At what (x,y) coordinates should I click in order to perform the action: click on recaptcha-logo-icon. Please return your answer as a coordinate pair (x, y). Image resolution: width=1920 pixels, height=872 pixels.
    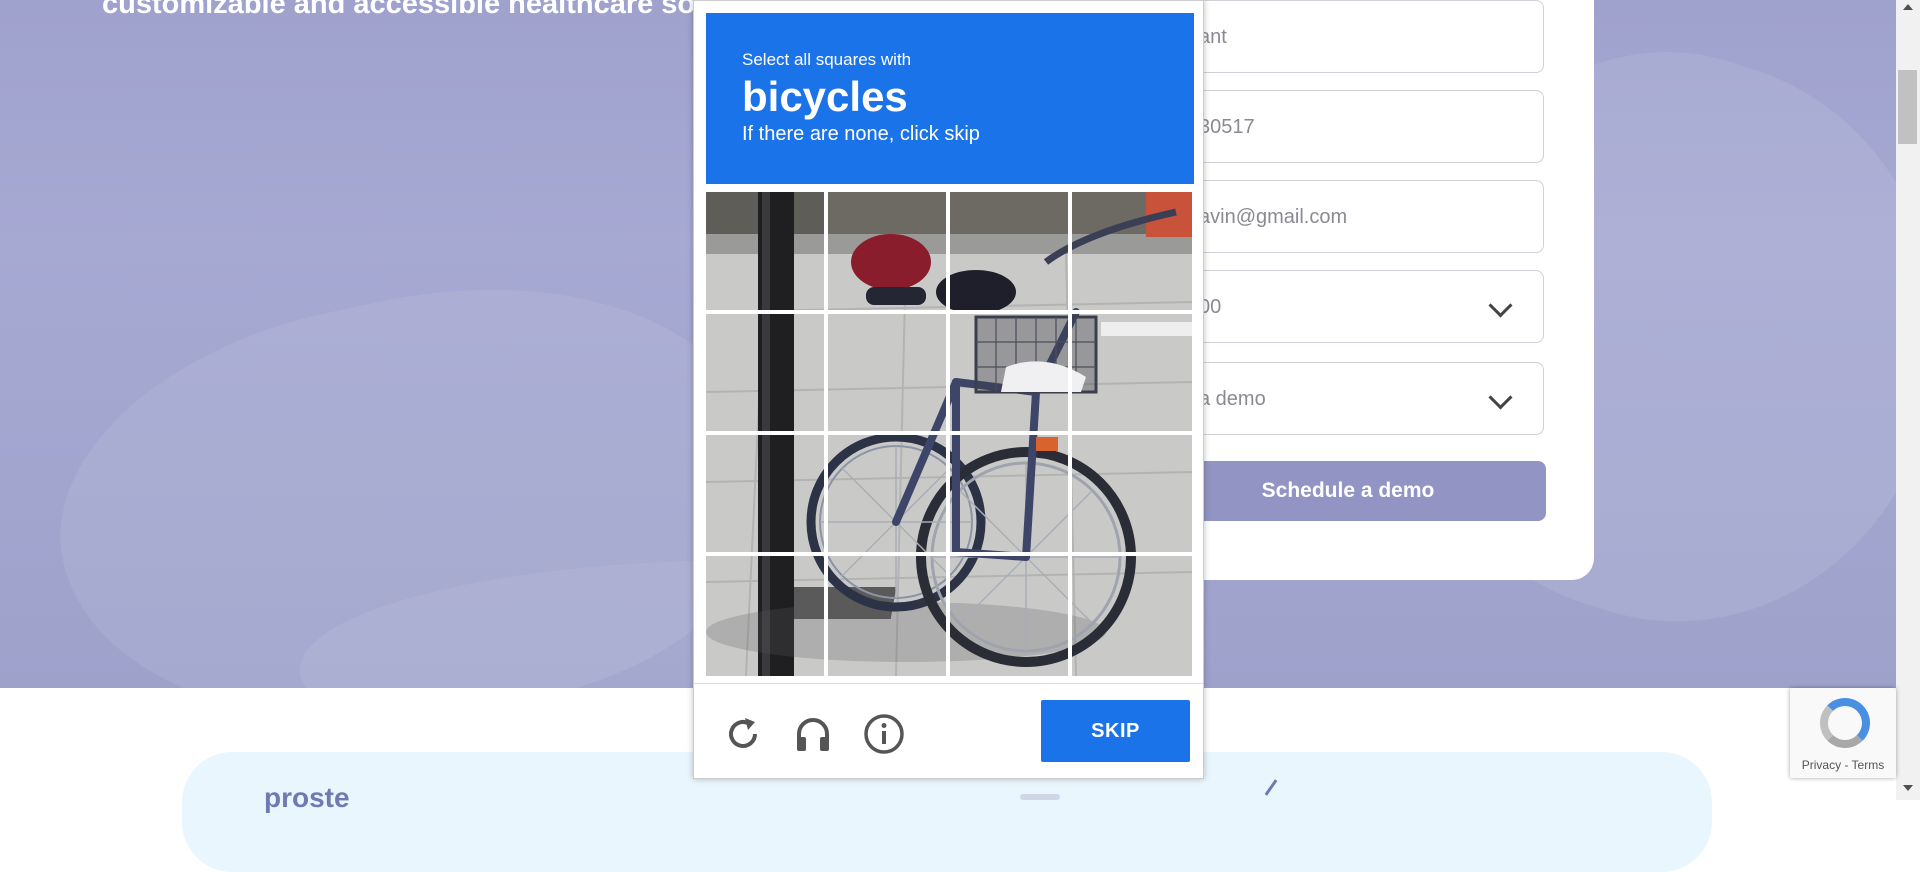
    Looking at the image, I should click on (1845, 723).